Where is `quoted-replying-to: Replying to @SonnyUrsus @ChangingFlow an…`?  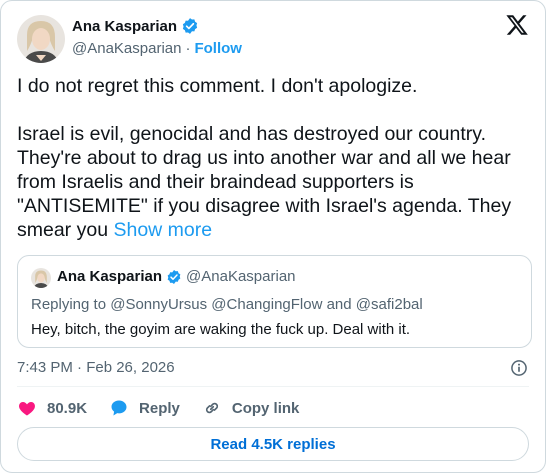
quoted-replying-to: Replying to @SonnyUrsus @ChangingFlow an… is located at coordinates (227, 304).